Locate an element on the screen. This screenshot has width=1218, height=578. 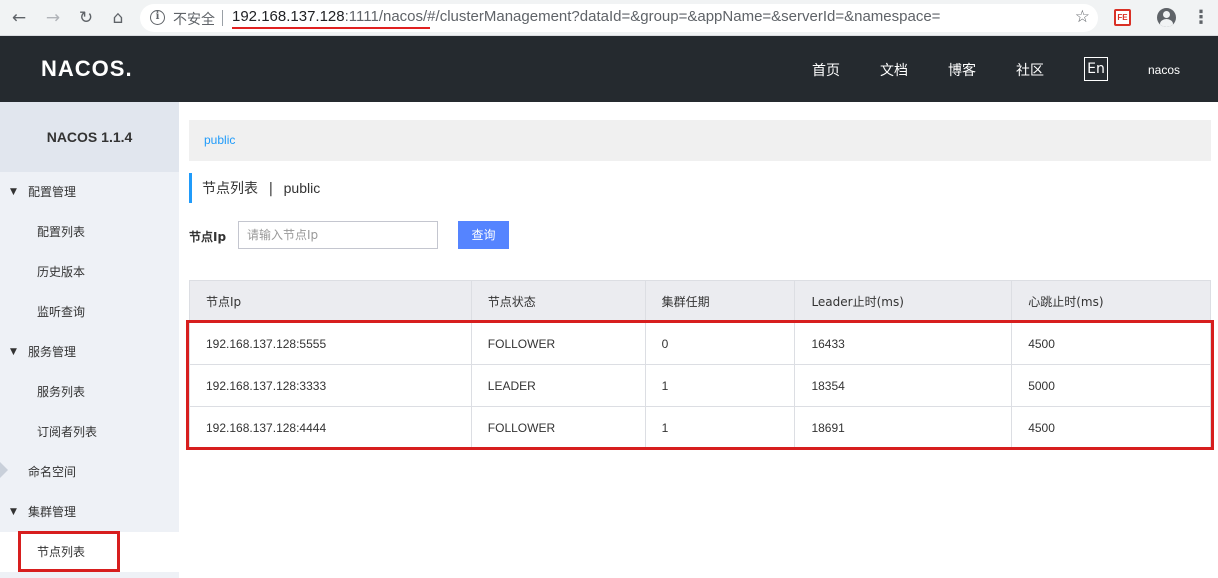
page-title-text: 节点列表 is located at coordinates (230, 189).